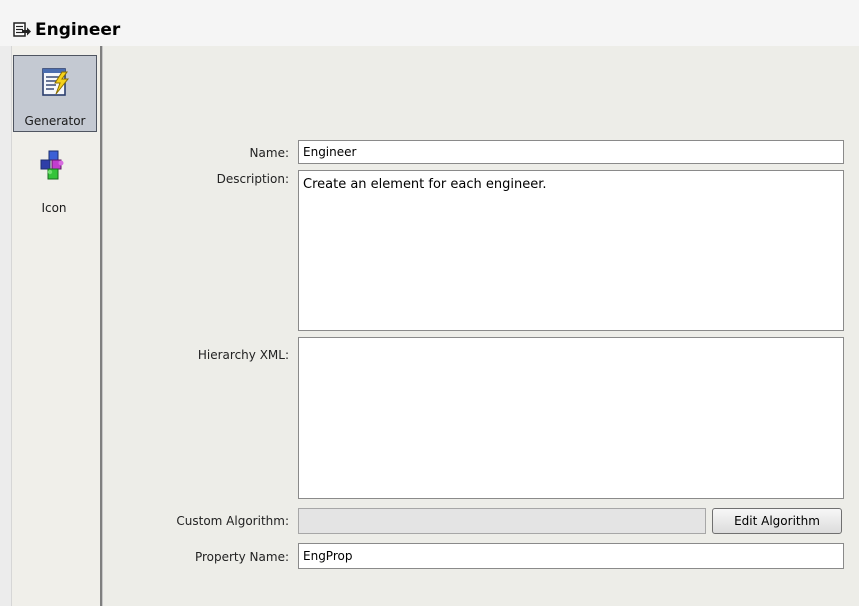  Describe the element at coordinates (777, 521) in the screenshot. I see `edit-algorithm-button: Edit Algorithm` at that location.